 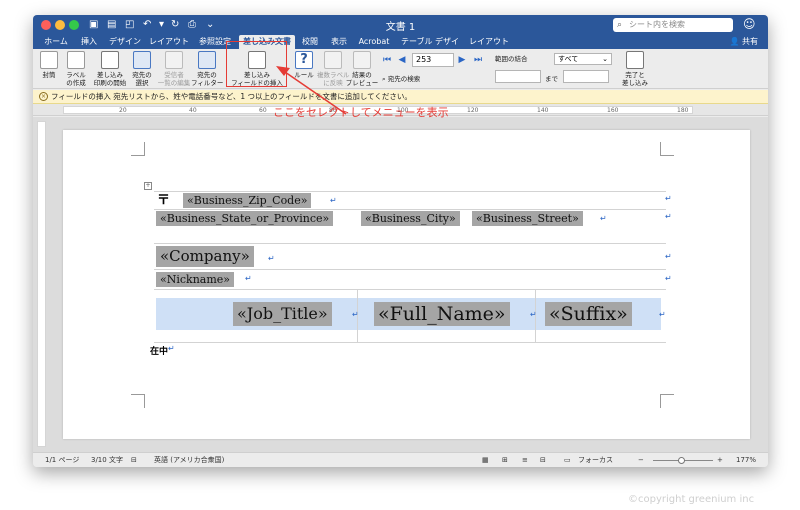 I want to click on annotation-arrow, so click(x=311, y=90).